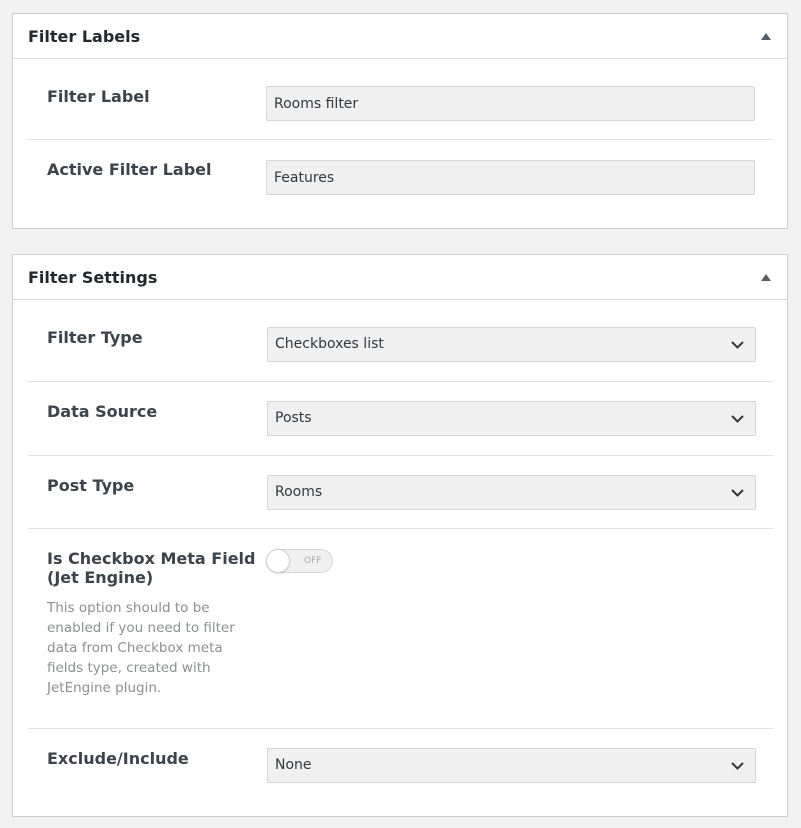 Image resolution: width=801 pixels, height=828 pixels. I want to click on filter-type-label: Filter Type, so click(95, 337).